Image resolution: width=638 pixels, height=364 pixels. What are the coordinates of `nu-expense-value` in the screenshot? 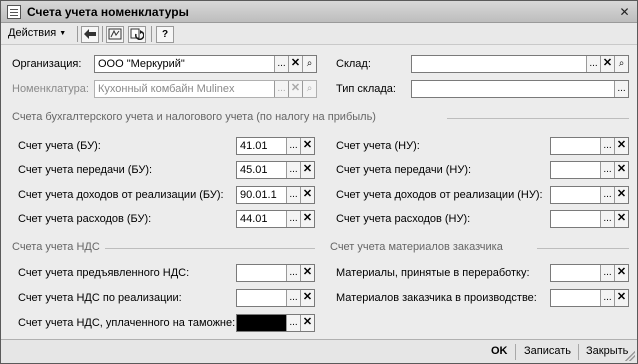 It's located at (575, 219).